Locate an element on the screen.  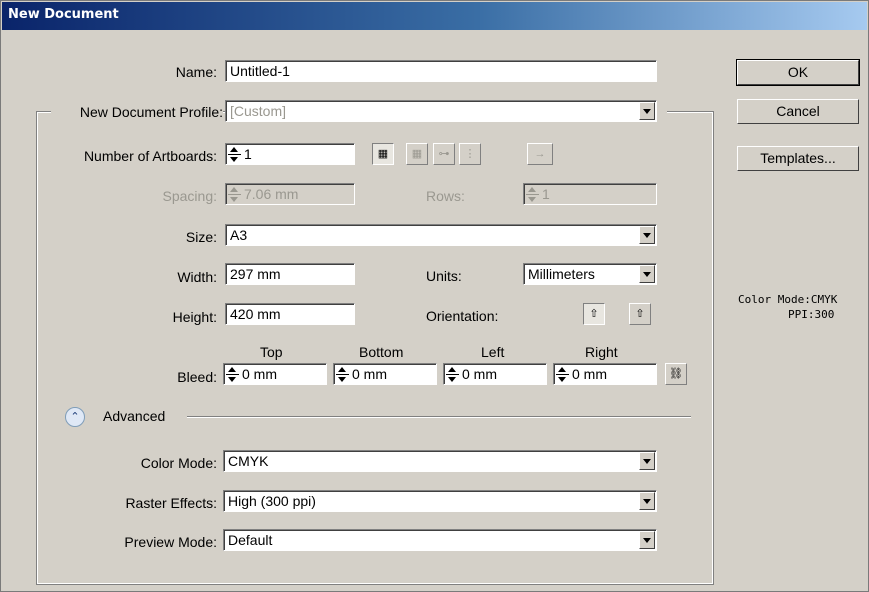
advanced-label: Advanced is located at coordinates (134, 416).